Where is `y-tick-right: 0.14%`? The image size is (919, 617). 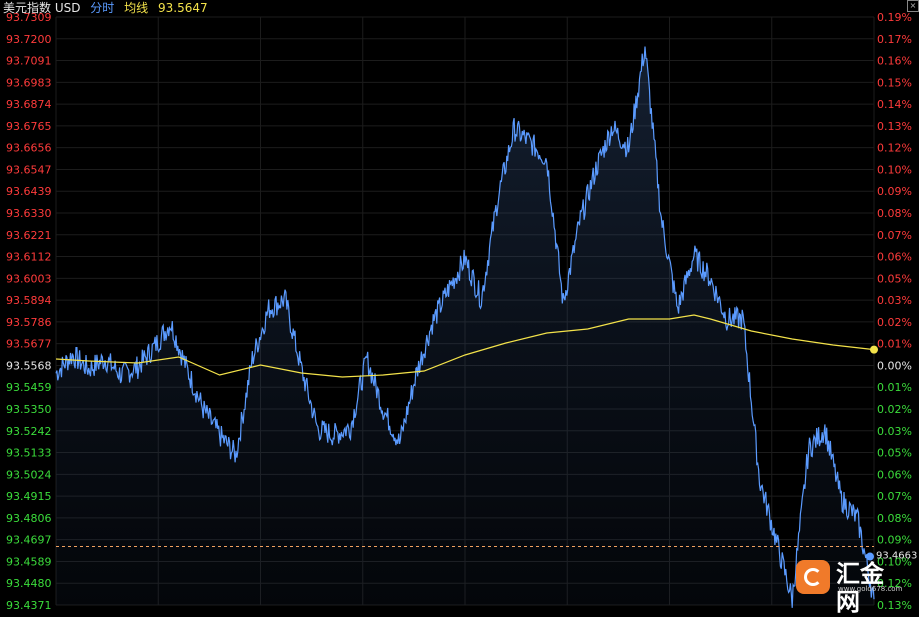
y-tick-right: 0.14% is located at coordinates (894, 104).